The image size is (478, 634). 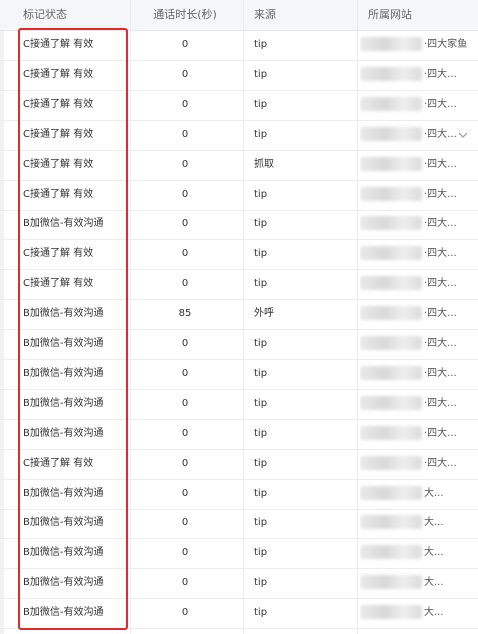 I want to click on chevron-down-icon, so click(x=463, y=135).